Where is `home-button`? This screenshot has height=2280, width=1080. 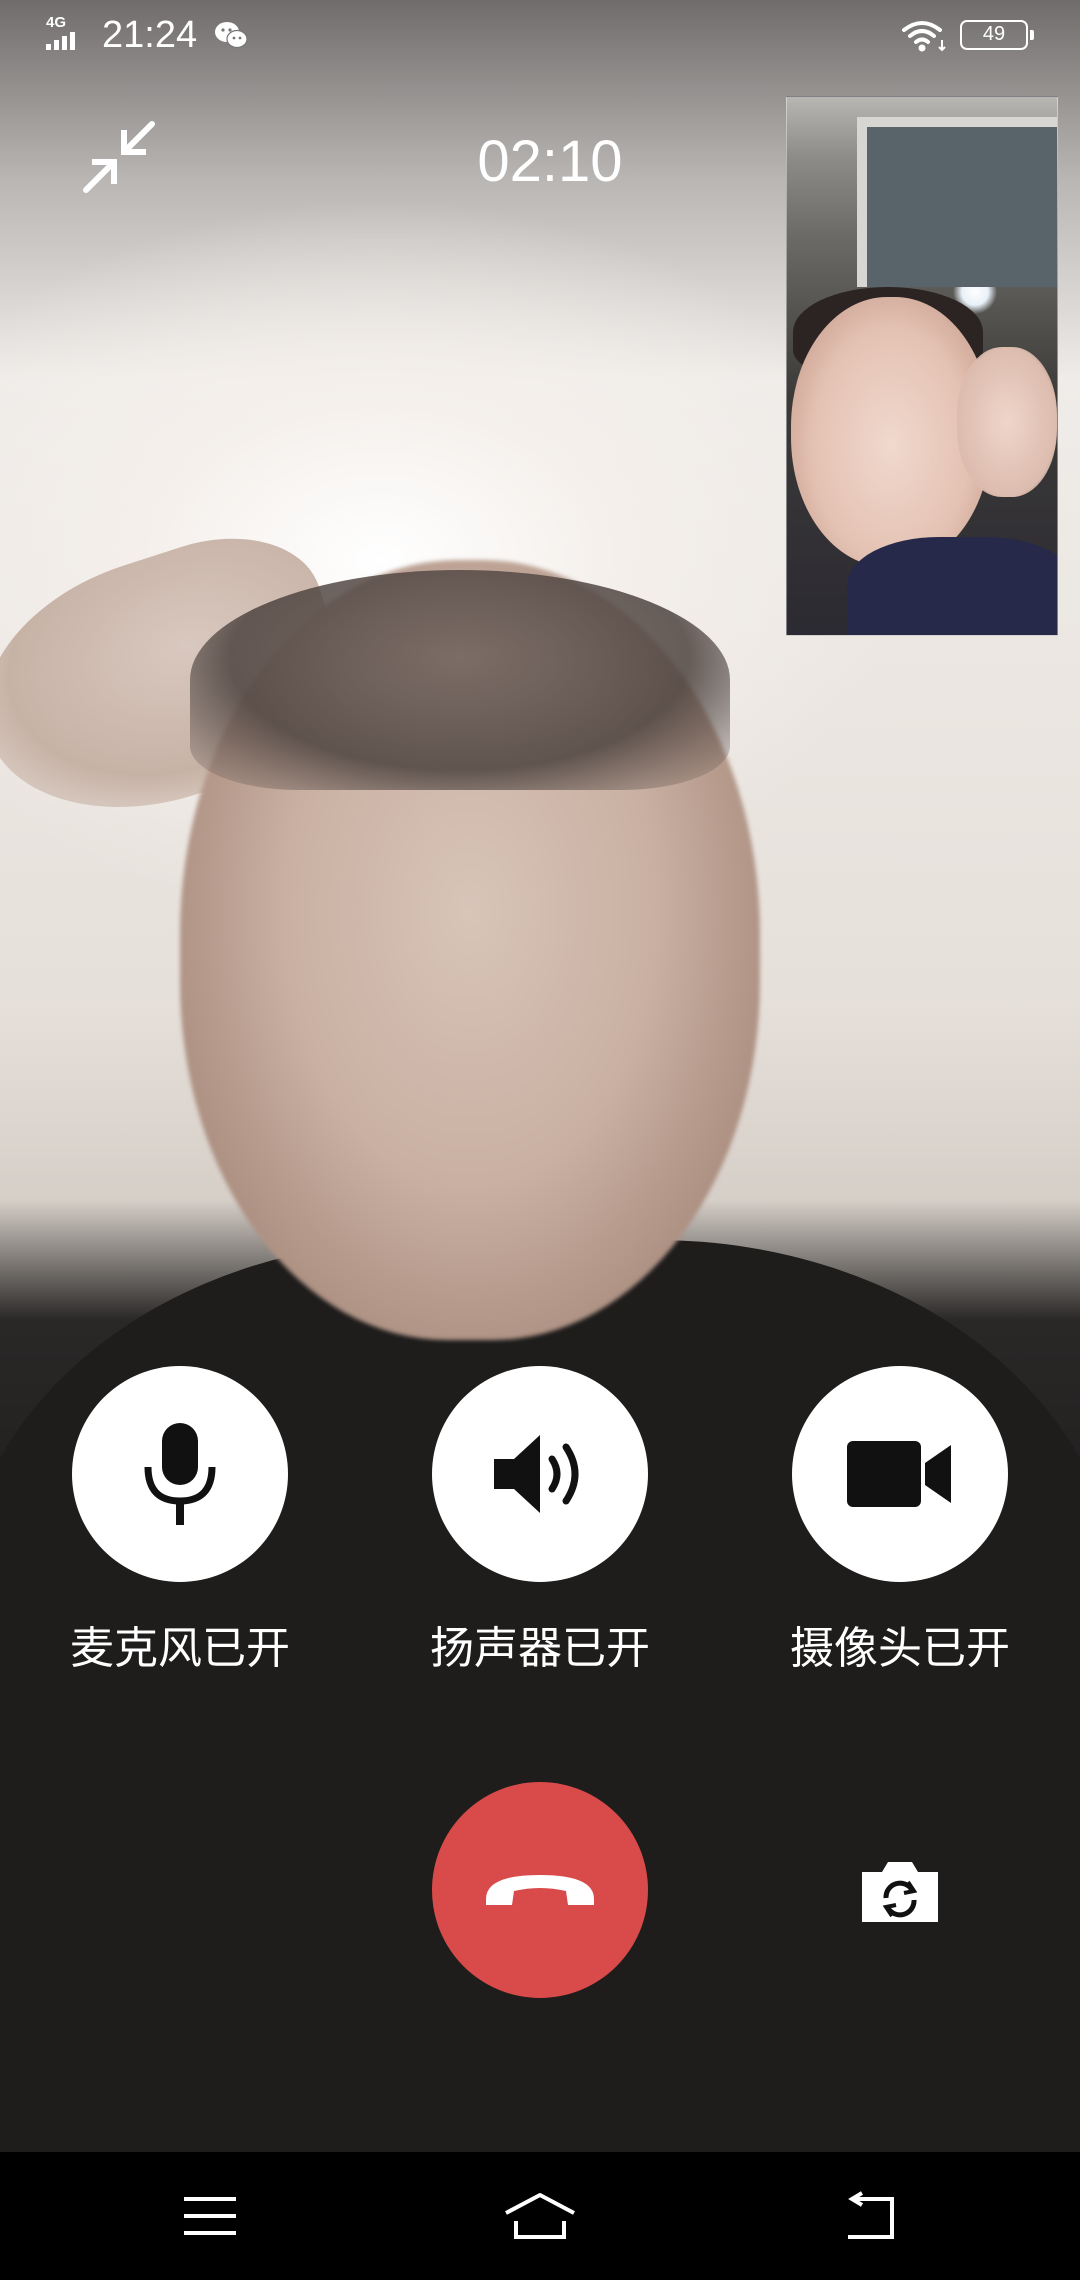
home-button is located at coordinates (540, 2216).